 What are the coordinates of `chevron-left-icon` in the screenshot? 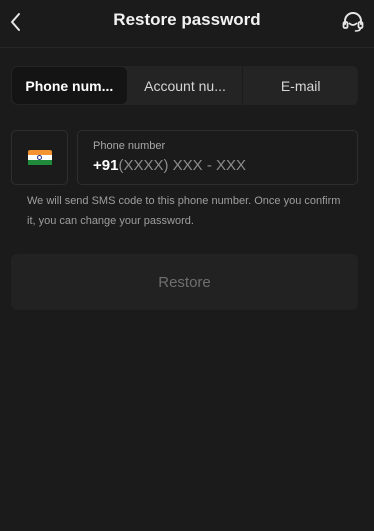 It's located at (15, 22).